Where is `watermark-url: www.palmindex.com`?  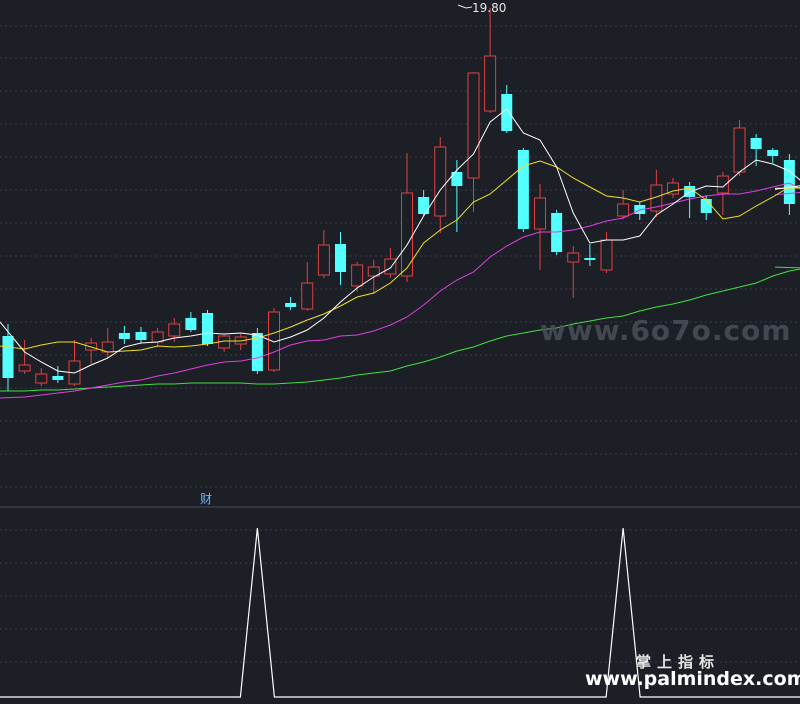
watermark-url: www.palmindex.com is located at coordinates (692, 679).